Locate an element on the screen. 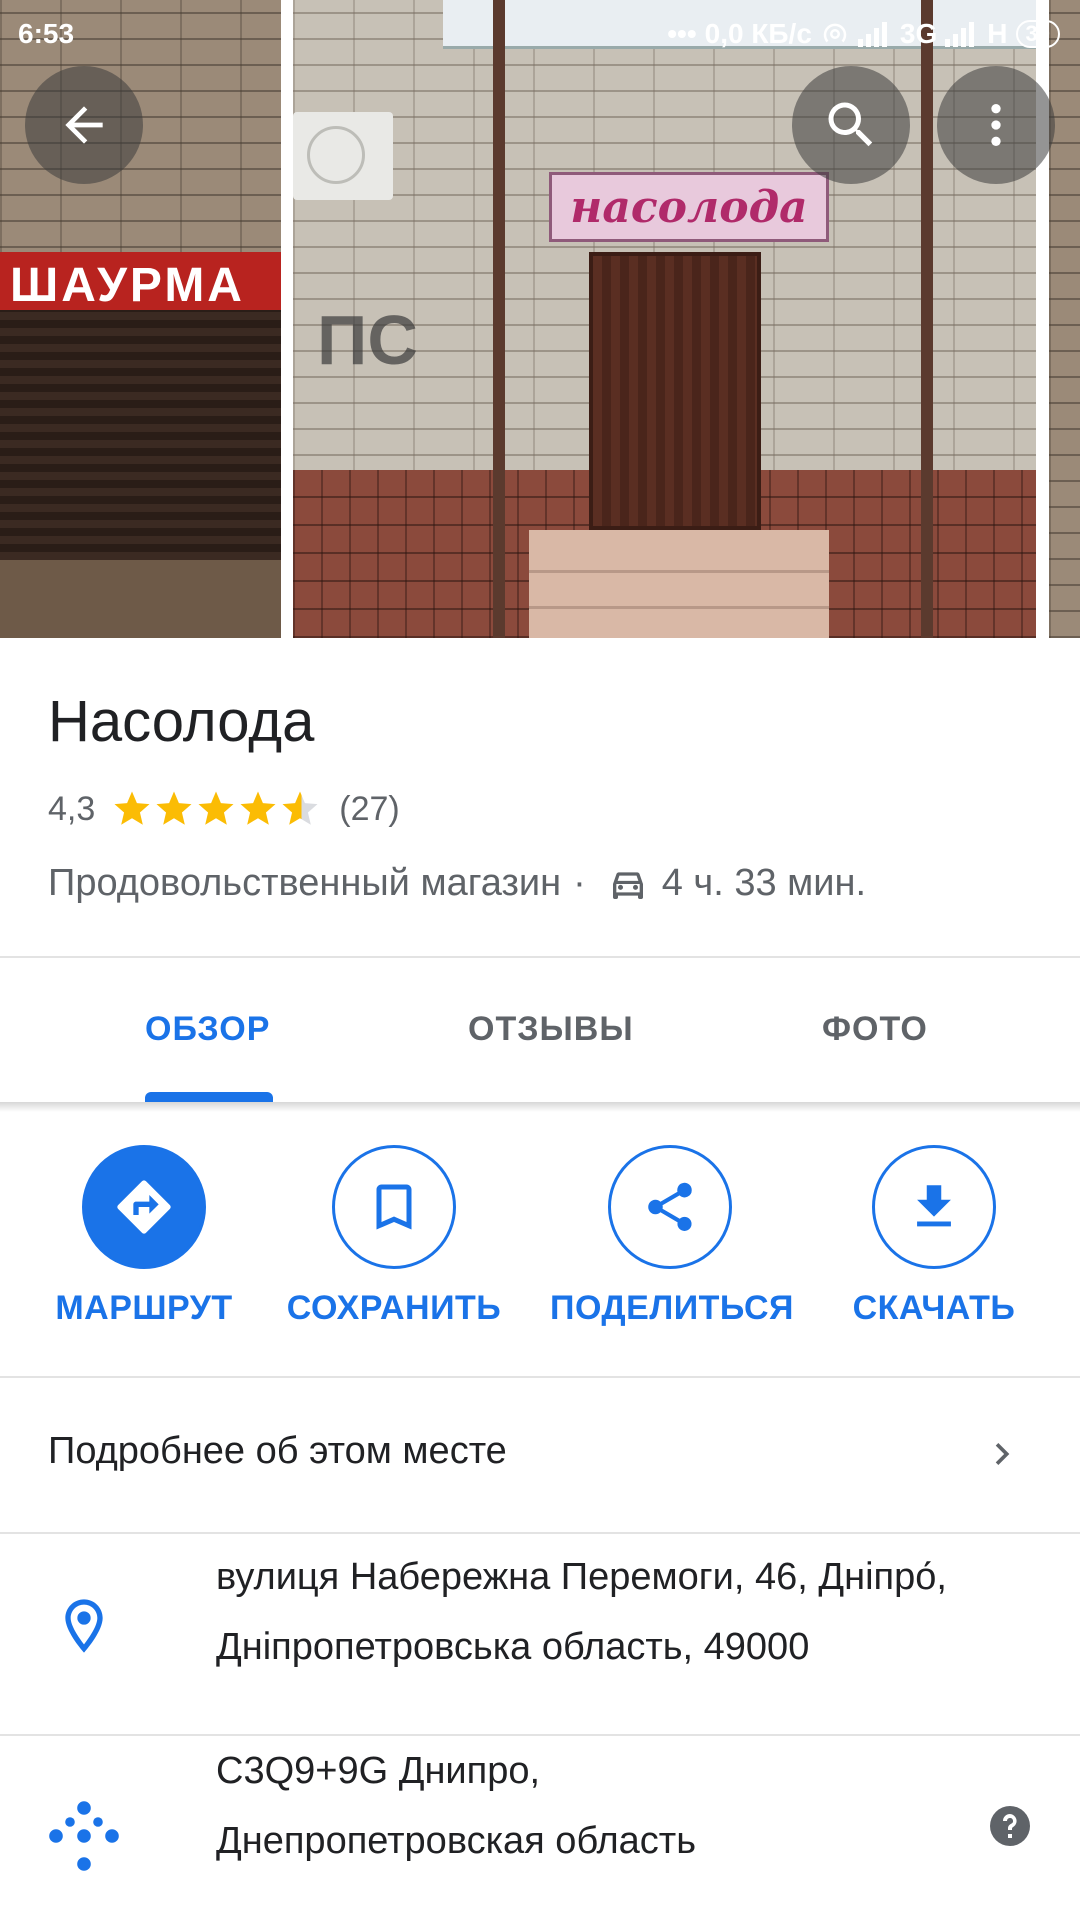 This screenshot has height=1920, width=1080. bookmark-icon is located at coordinates (394, 1207).